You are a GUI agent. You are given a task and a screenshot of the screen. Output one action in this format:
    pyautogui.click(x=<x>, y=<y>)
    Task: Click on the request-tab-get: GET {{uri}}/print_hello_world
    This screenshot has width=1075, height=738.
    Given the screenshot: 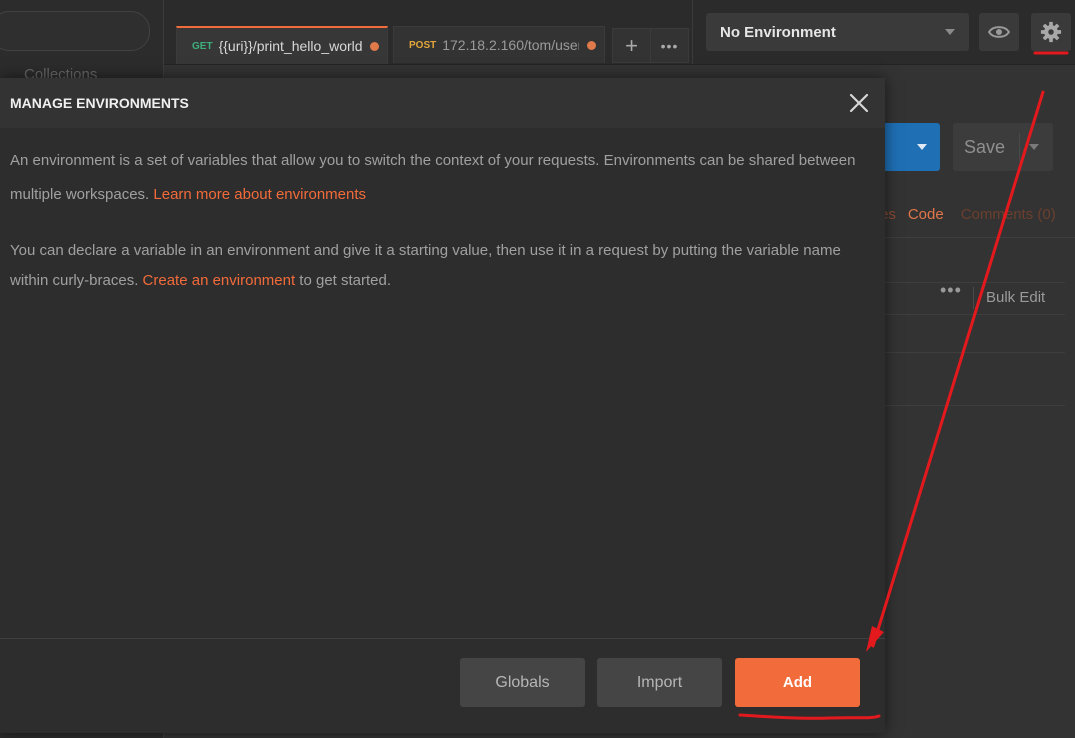 What is the action you would take?
    pyautogui.click(x=282, y=45)
    